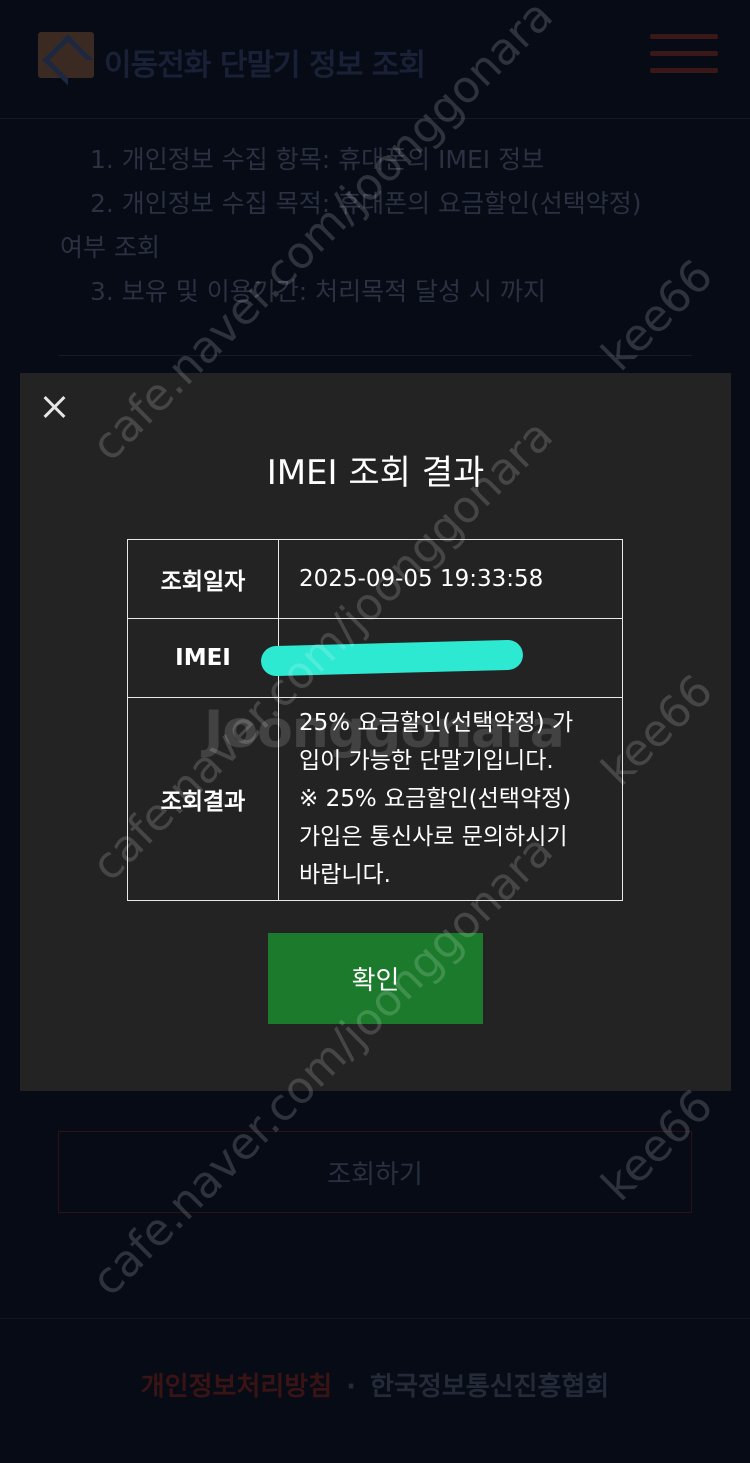  What do you see at coordinates (110, 247) in the screenshot?
I see `consent-line-purpose-cont: 여부 조회` at bounding box center [110, 247].